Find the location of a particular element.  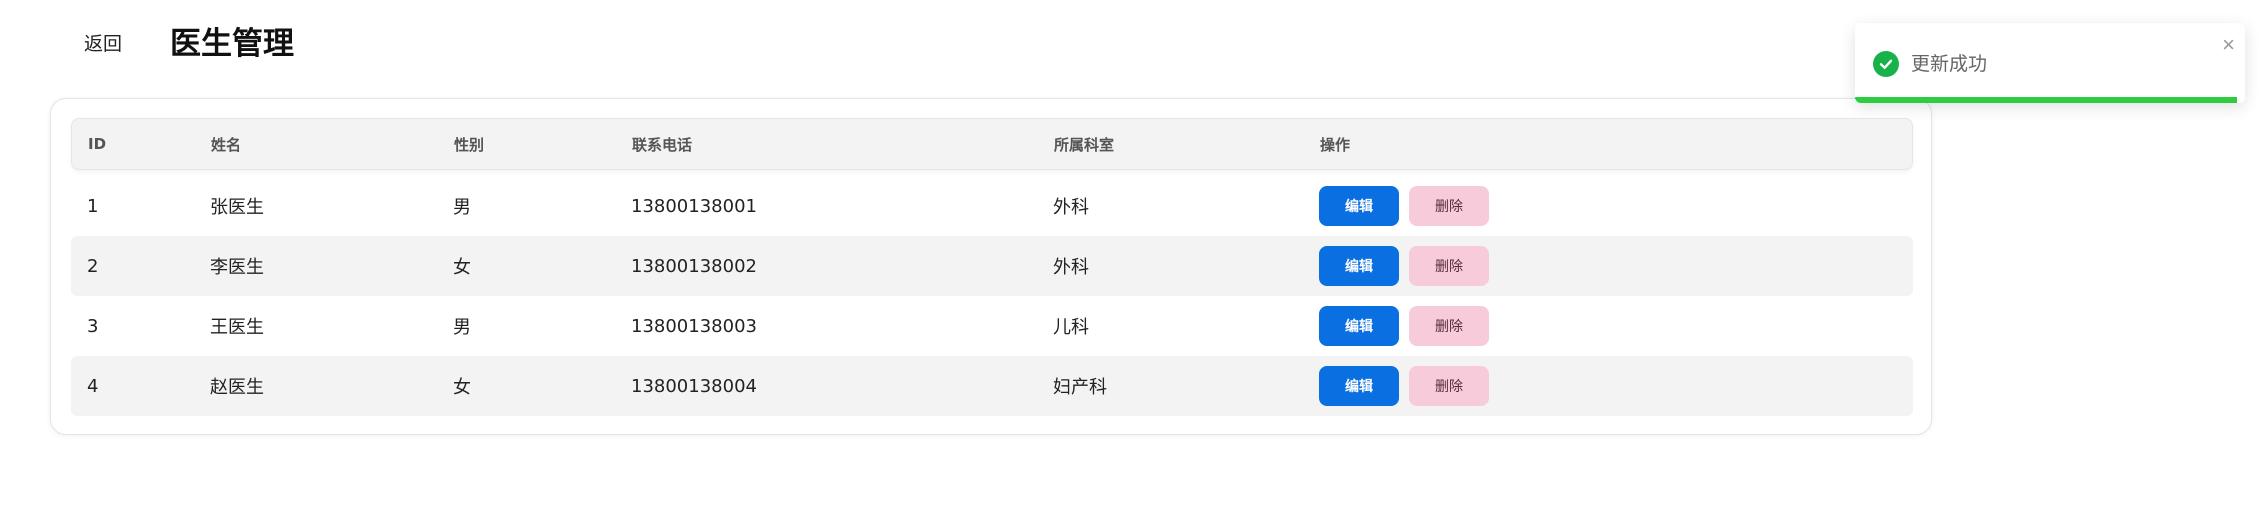

cell-name: 李医生 is located at coordinates (237, 267).